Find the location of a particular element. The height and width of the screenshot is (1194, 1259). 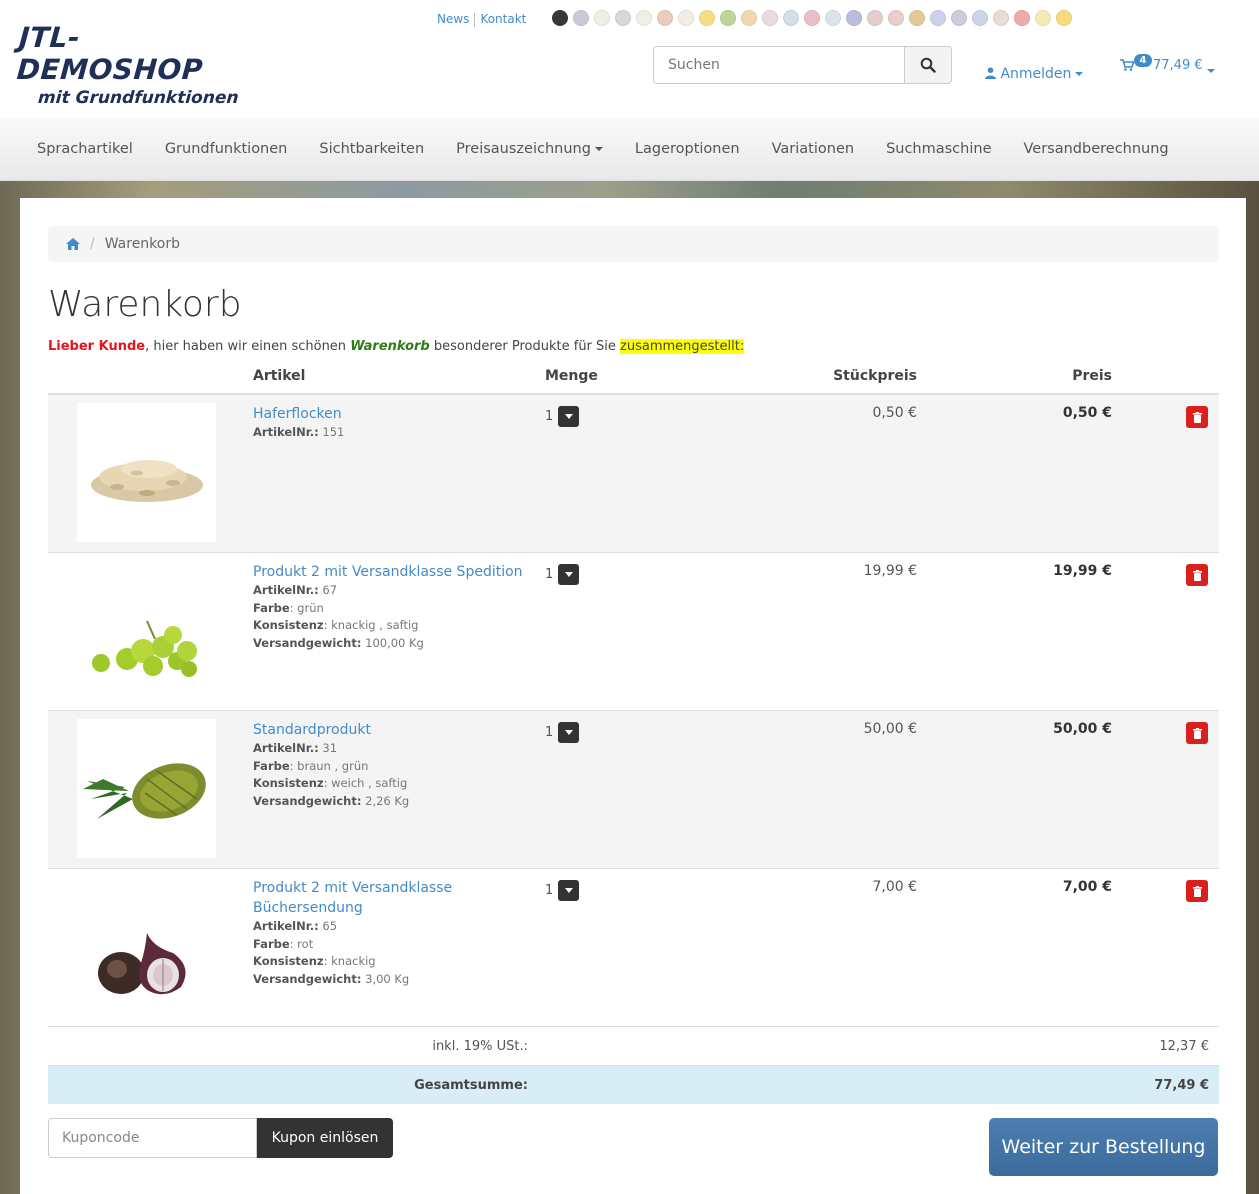

search-form is located at coordinates (802, 66).